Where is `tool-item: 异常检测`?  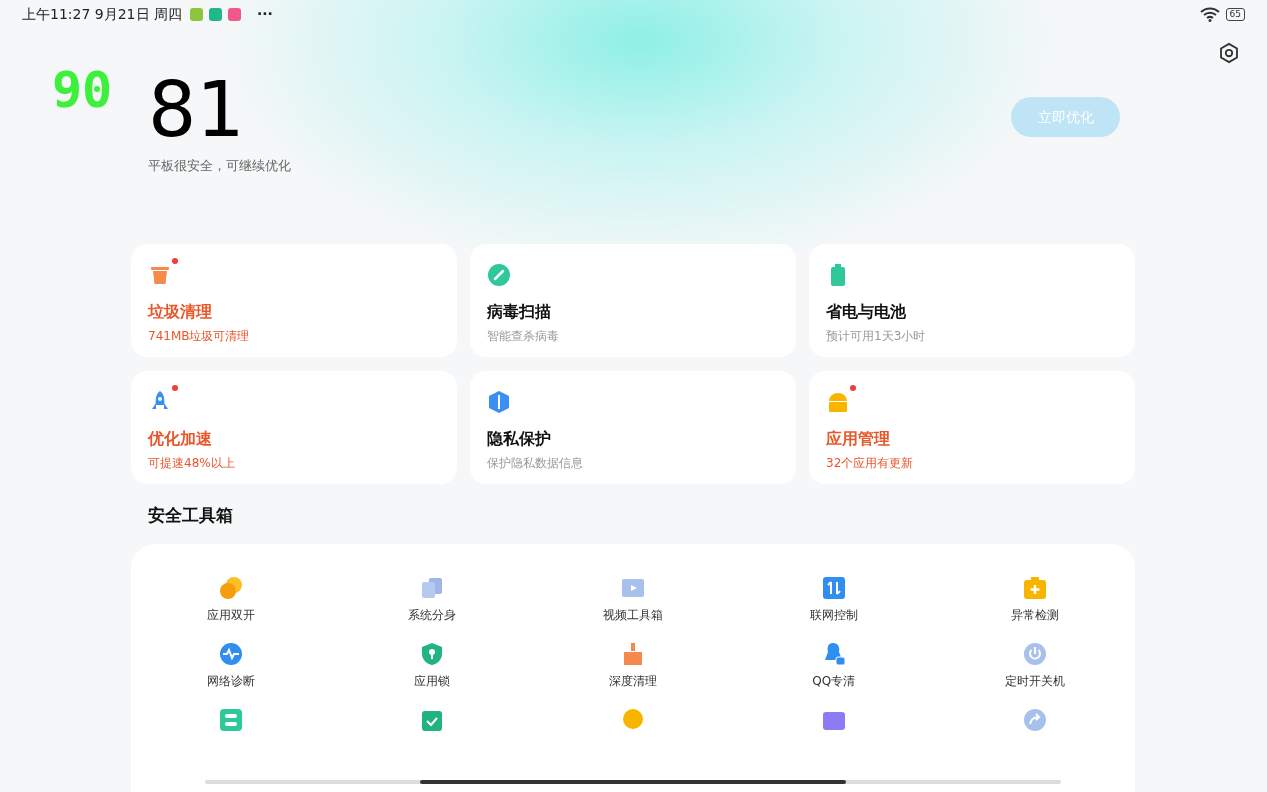 tool-item: 异常检测 is located at coordinates (1034, 600).